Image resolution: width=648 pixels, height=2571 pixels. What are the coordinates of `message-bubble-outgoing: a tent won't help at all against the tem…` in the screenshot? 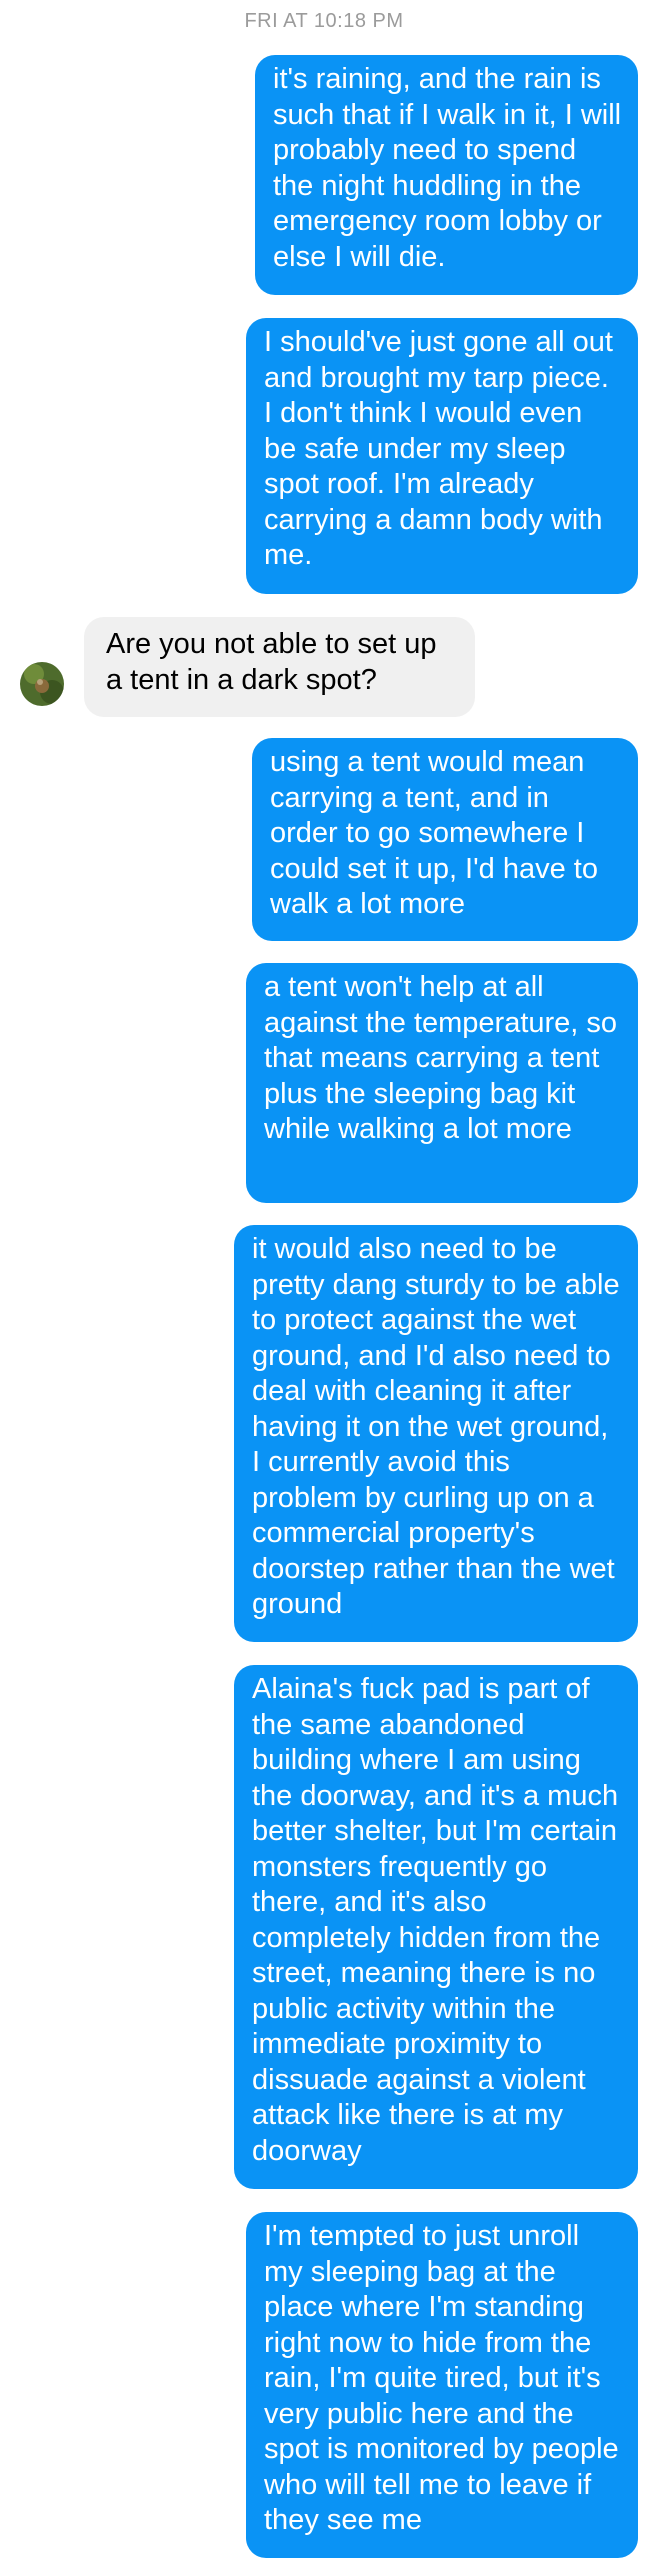 It's located at (442, 1083).